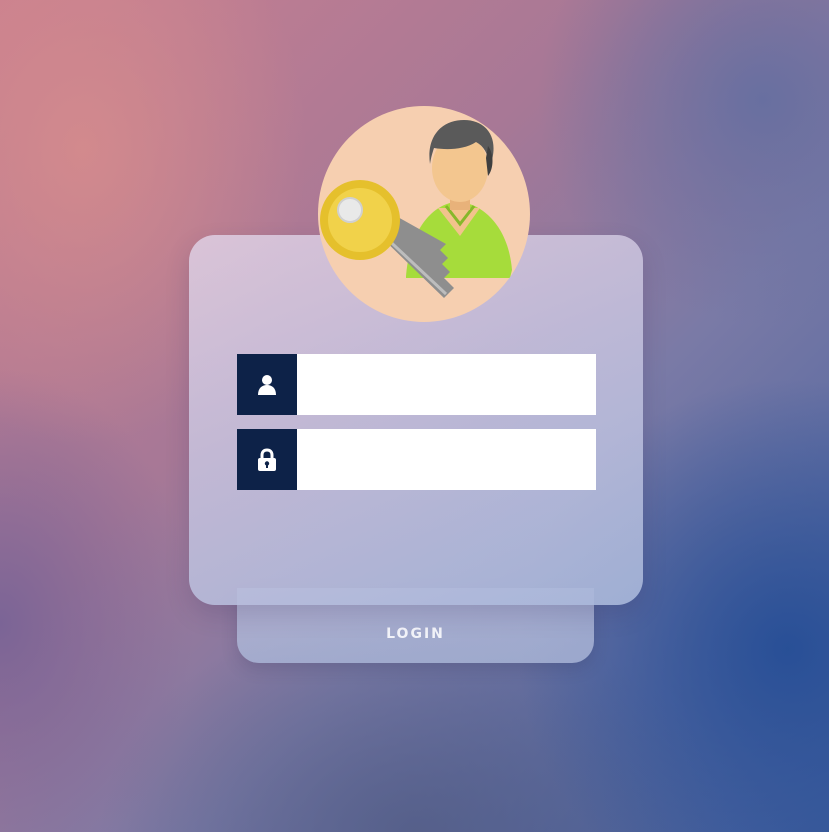 The height and width of the screenshot is (832, 829). I want to click on password-row, so click(416, 459).